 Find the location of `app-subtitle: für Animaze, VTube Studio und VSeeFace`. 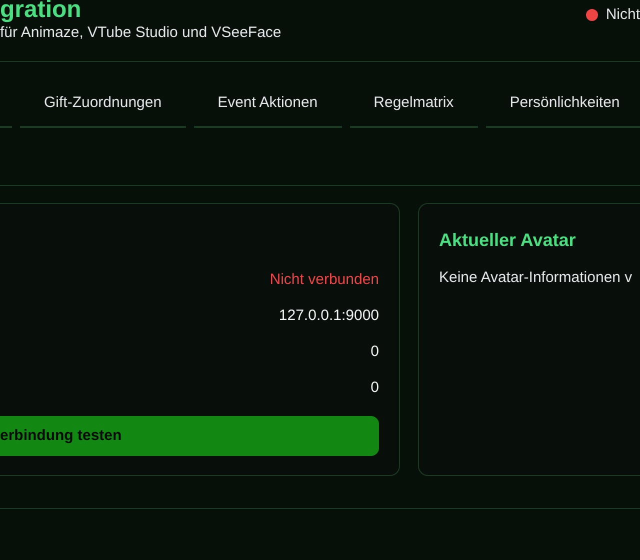

app-subtitle: für Animaze, VTube Studio und VSeeFace is located at coordinates (141, 33).